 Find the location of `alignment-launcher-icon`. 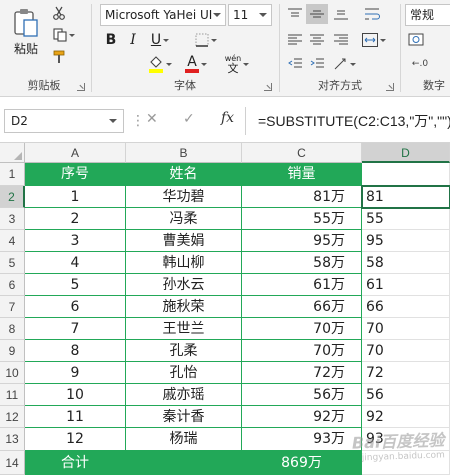

alignment-launcher-icon is located at coordinates (390, 87).